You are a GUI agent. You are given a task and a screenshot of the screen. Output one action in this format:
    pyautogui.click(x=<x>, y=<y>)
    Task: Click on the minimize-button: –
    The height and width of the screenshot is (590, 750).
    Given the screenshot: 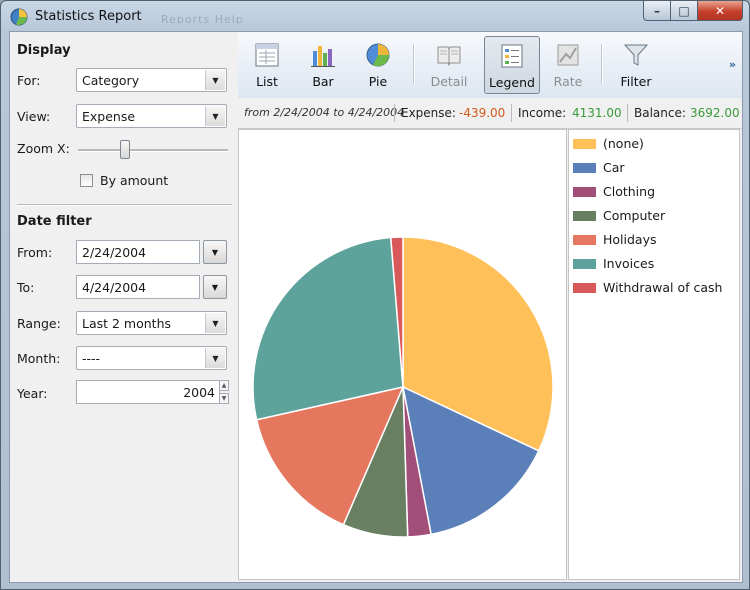 What is the action you would take?
    pyautogui.click(x=657, y=11)
    